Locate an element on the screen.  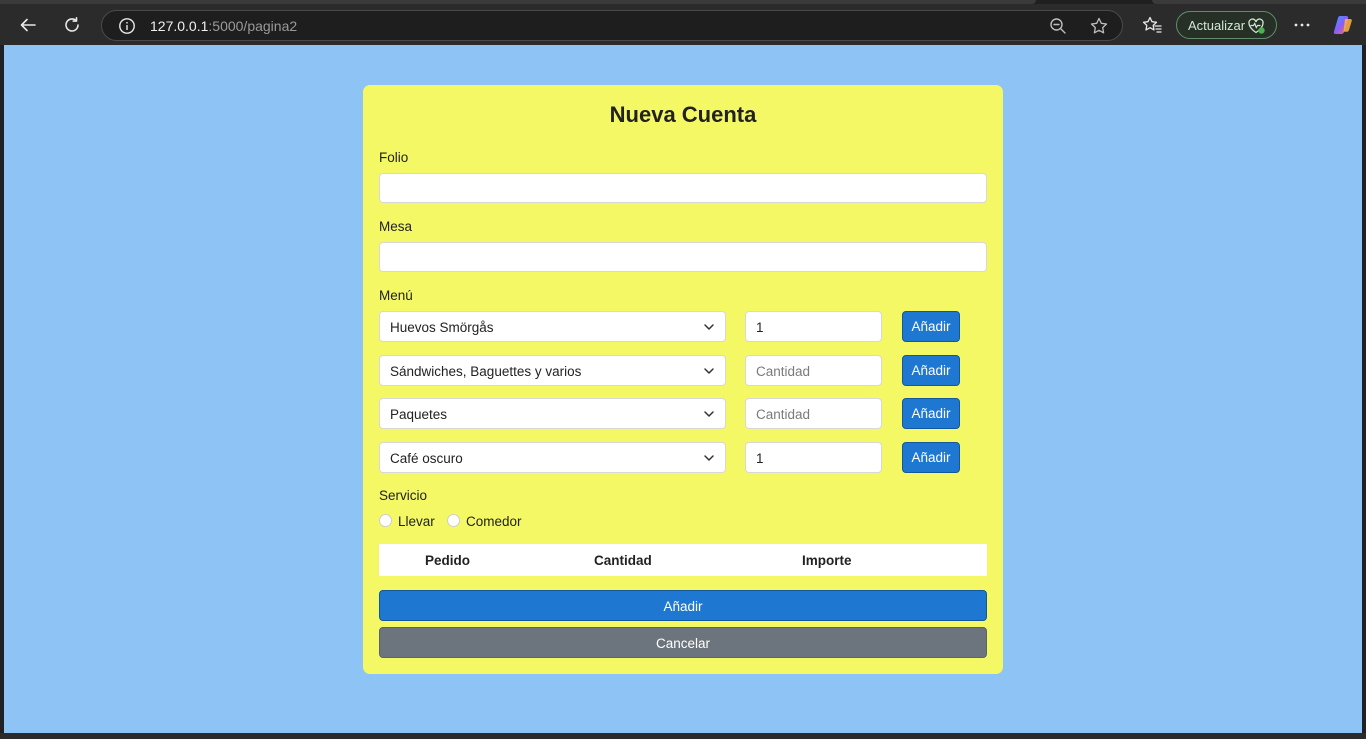
menu-select-sandwiches: Sándwiches, Baguettes y varios is located at coordinates (552, 370).